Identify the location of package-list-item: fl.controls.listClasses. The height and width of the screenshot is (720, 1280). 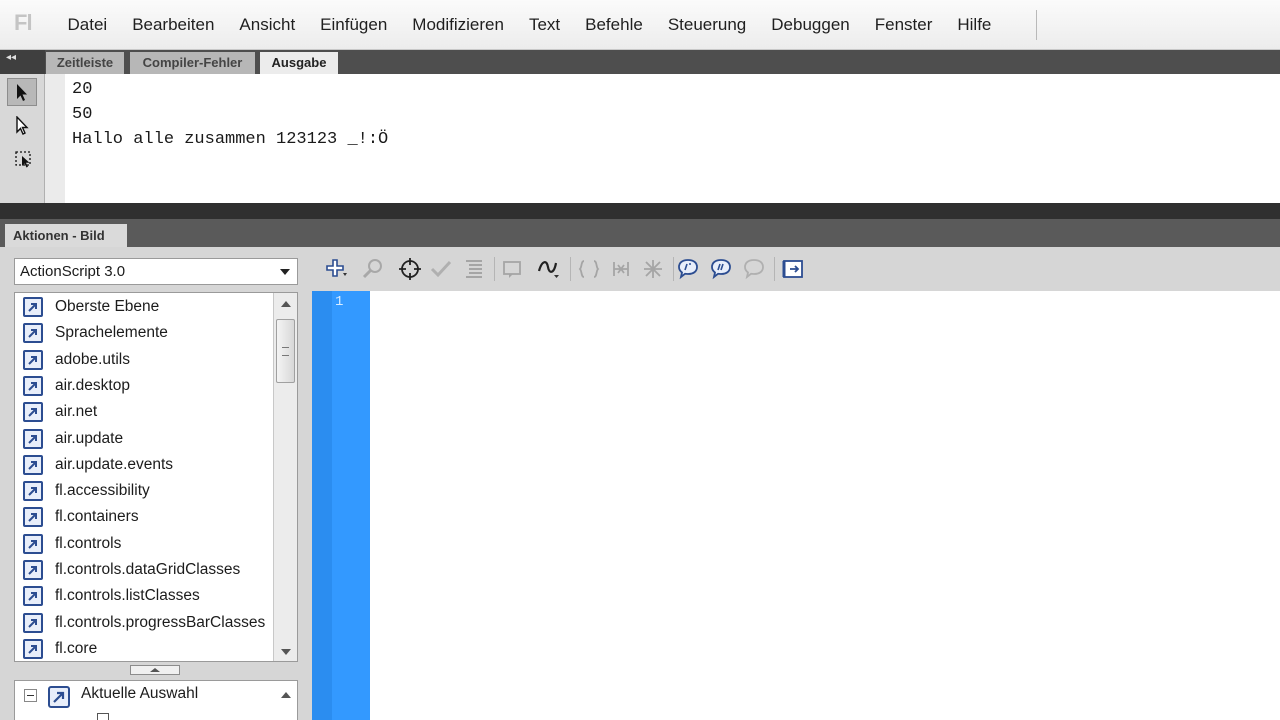
(145, 596).